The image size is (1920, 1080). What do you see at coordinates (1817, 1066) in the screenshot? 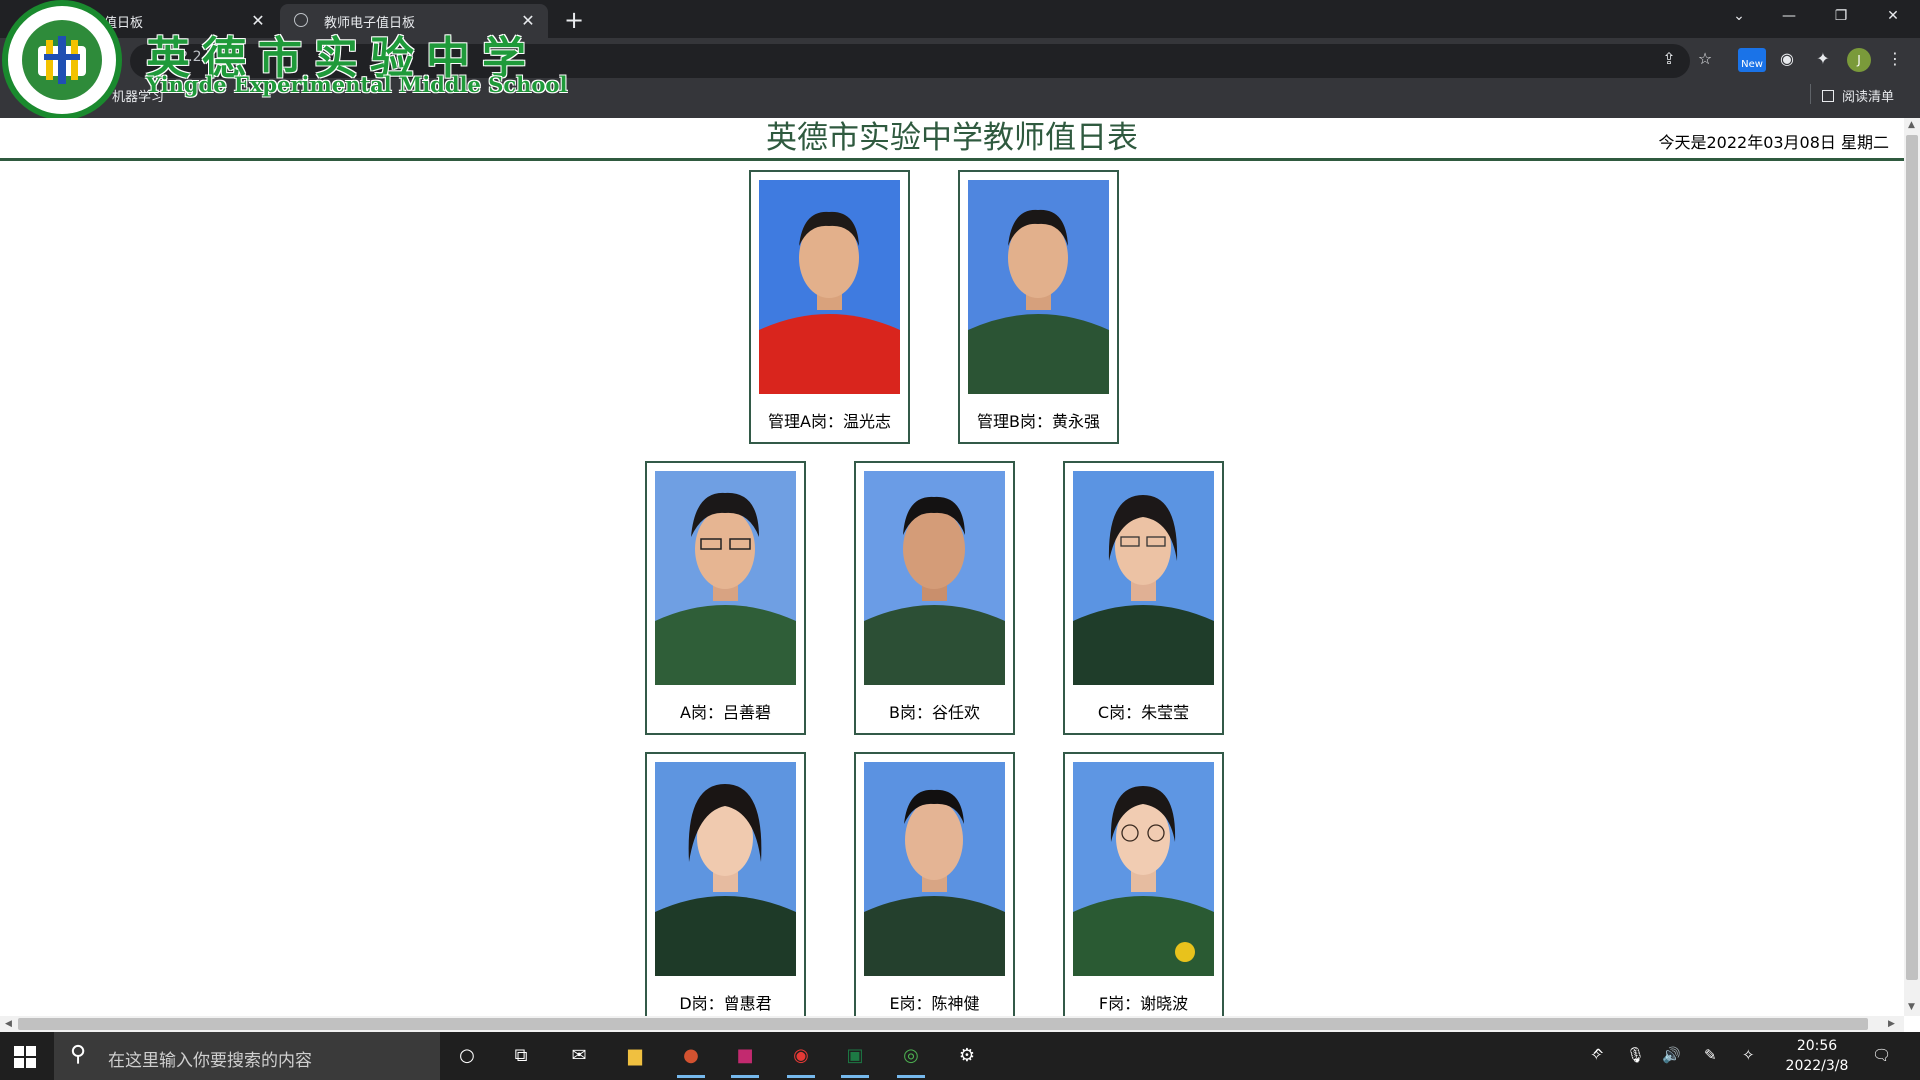
I see `clock-date: 2022/3/8` at bounding box center [1817, 1066].